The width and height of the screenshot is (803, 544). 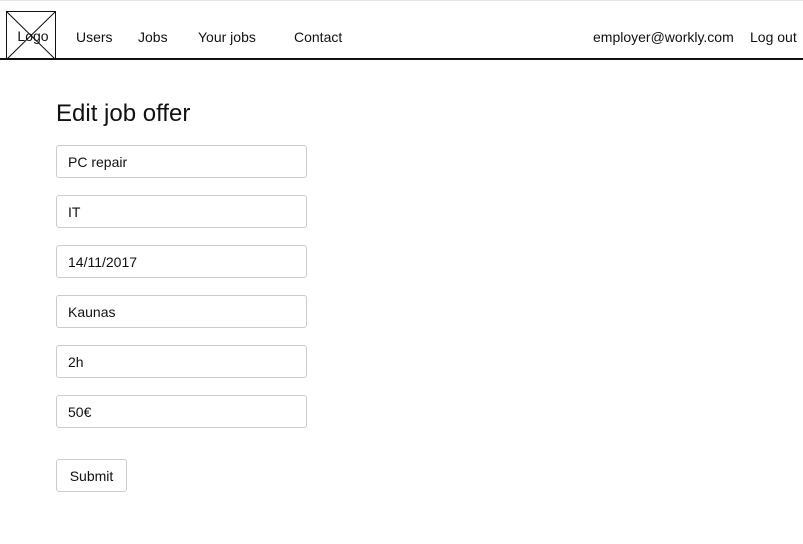 I want to click on duration-input, so click(x=181, y=361).